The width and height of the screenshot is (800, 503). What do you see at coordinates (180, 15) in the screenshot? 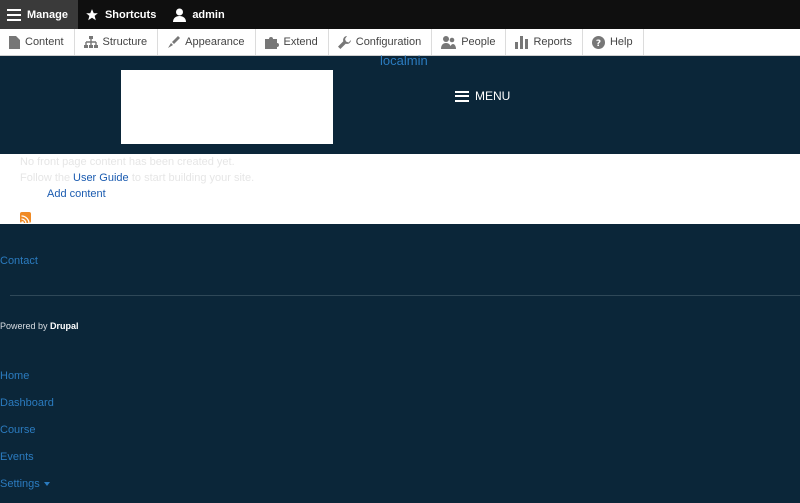
I see `user-icon` at bounding box center [180, 15].